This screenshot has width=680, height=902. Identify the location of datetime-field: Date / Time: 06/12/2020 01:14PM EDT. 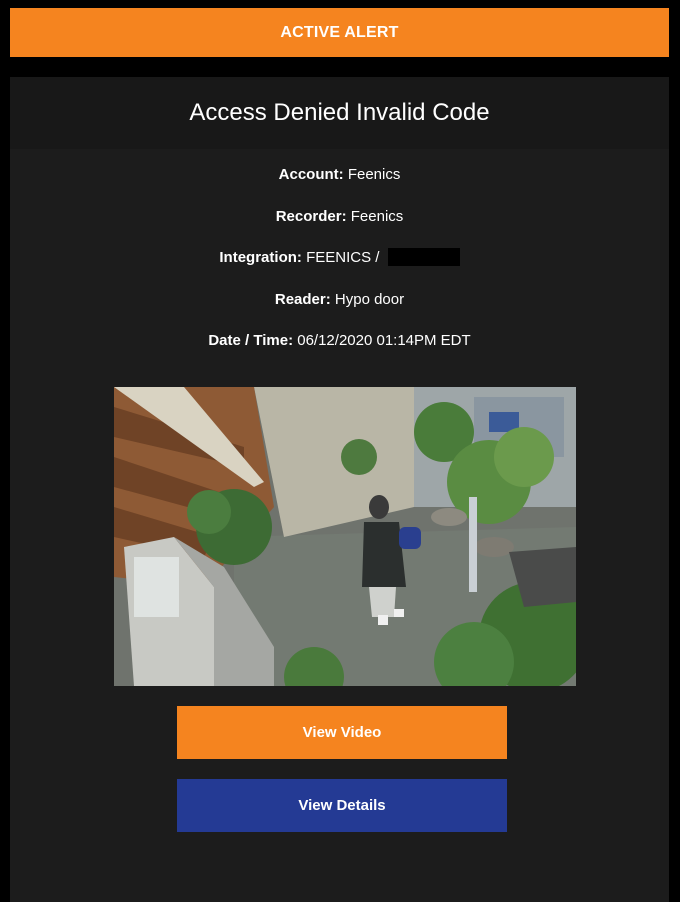
(339, 341).